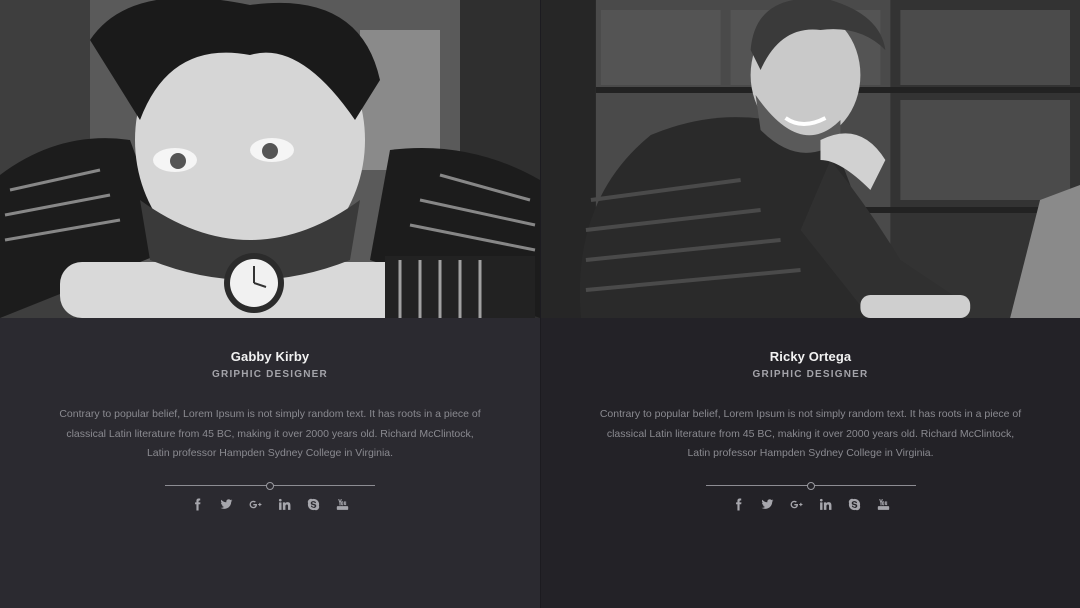 The height and width of the screenshot is (608, 1080). Describe the element at coordinates (270, 356) in the screenshot. I see `member-name: Gabby Kirby` at that location.